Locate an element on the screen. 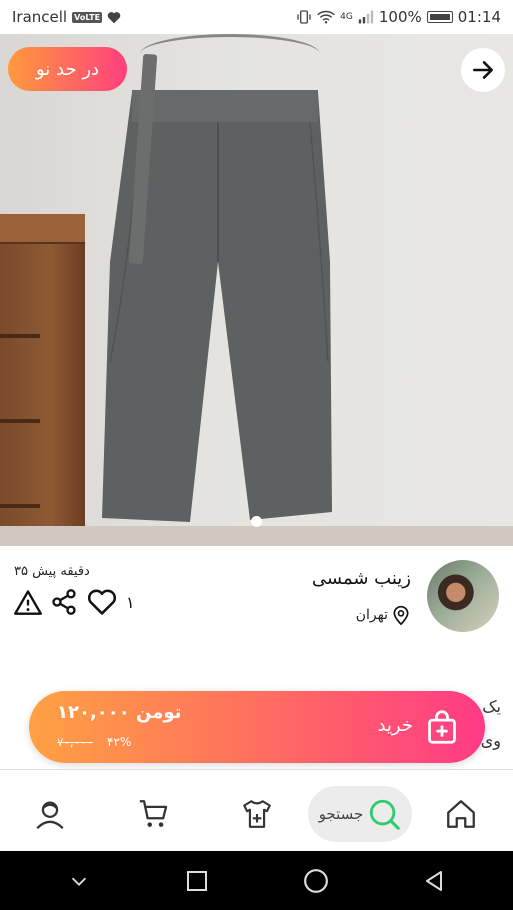 Image resolution: width=513 pixels, height=910 pixels. arrow-right-icon is located at coordinates (483, 70).